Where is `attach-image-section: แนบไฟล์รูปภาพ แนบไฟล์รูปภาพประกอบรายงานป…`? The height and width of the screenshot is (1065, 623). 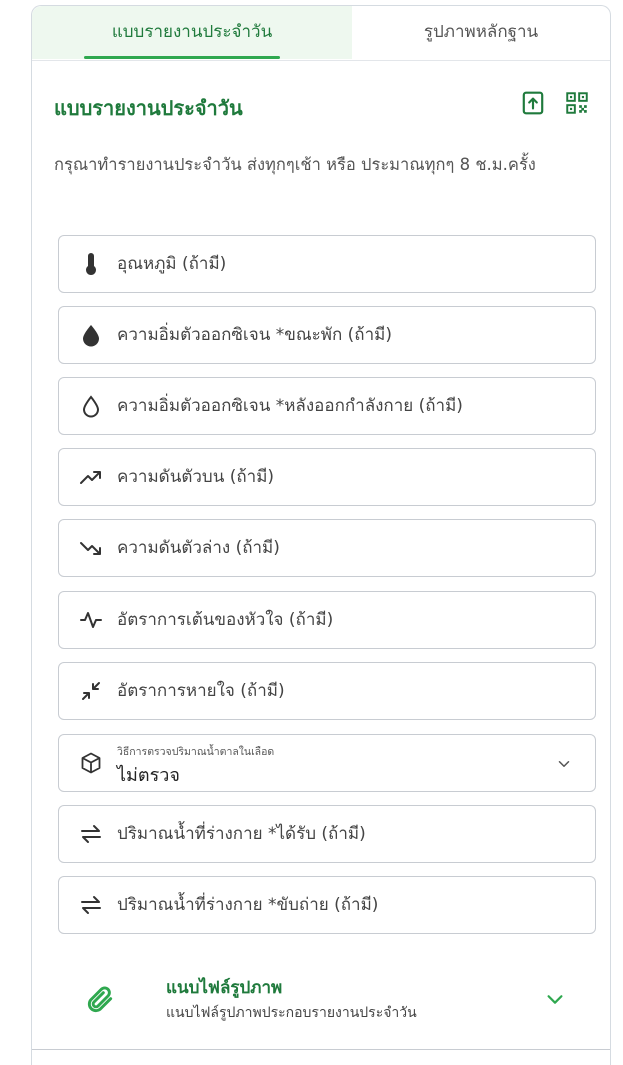
attach-image-section: แนบไฟล์รูปภาพ แนบไฟล์รูปภาพประกอบรายงานป… is located at coordinates (327, 1001).